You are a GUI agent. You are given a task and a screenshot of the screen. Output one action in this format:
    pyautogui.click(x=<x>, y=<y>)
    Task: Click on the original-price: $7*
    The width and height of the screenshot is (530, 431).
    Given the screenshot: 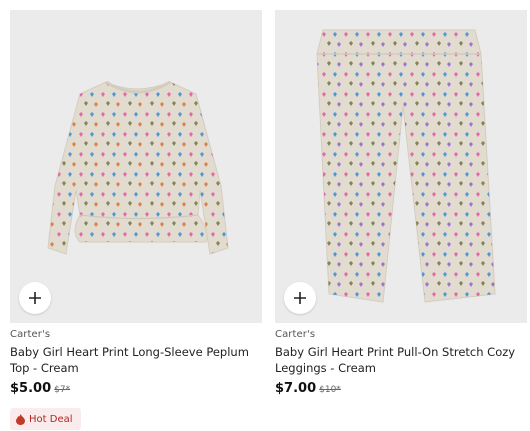 What is the action you would take?
    pyautogui.click(x=62, y=390)
    